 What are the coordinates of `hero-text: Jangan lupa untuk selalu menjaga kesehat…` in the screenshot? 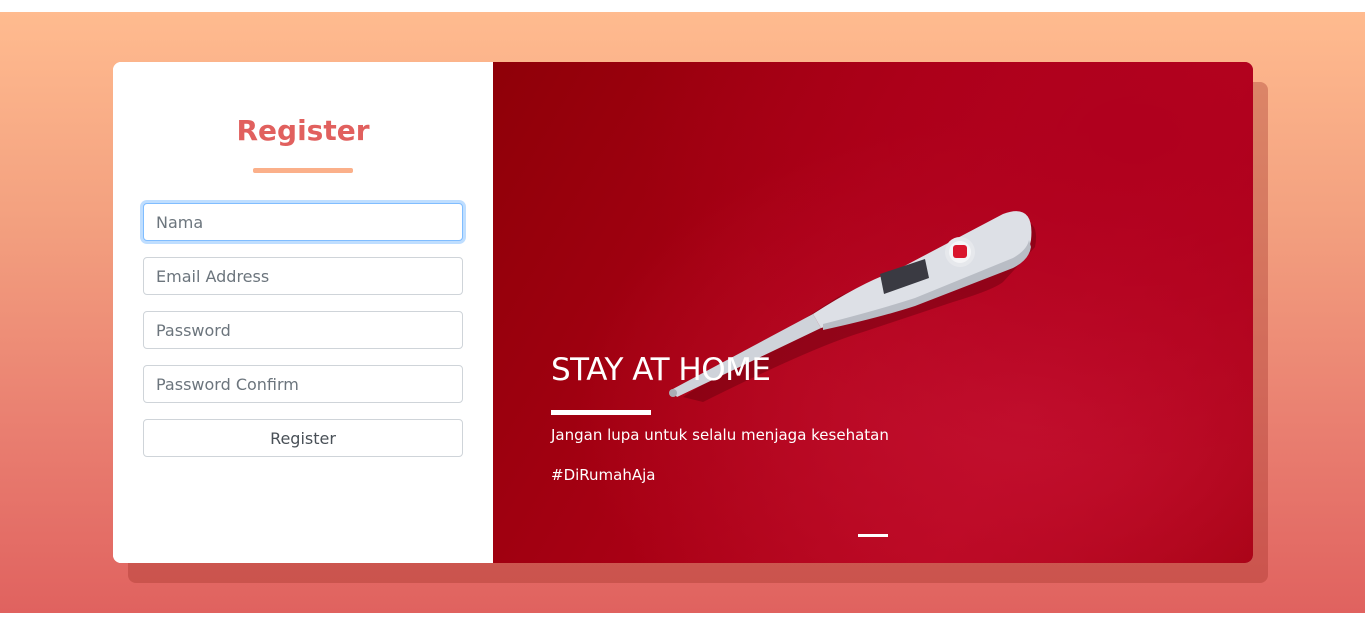 It's located at (720, 435).